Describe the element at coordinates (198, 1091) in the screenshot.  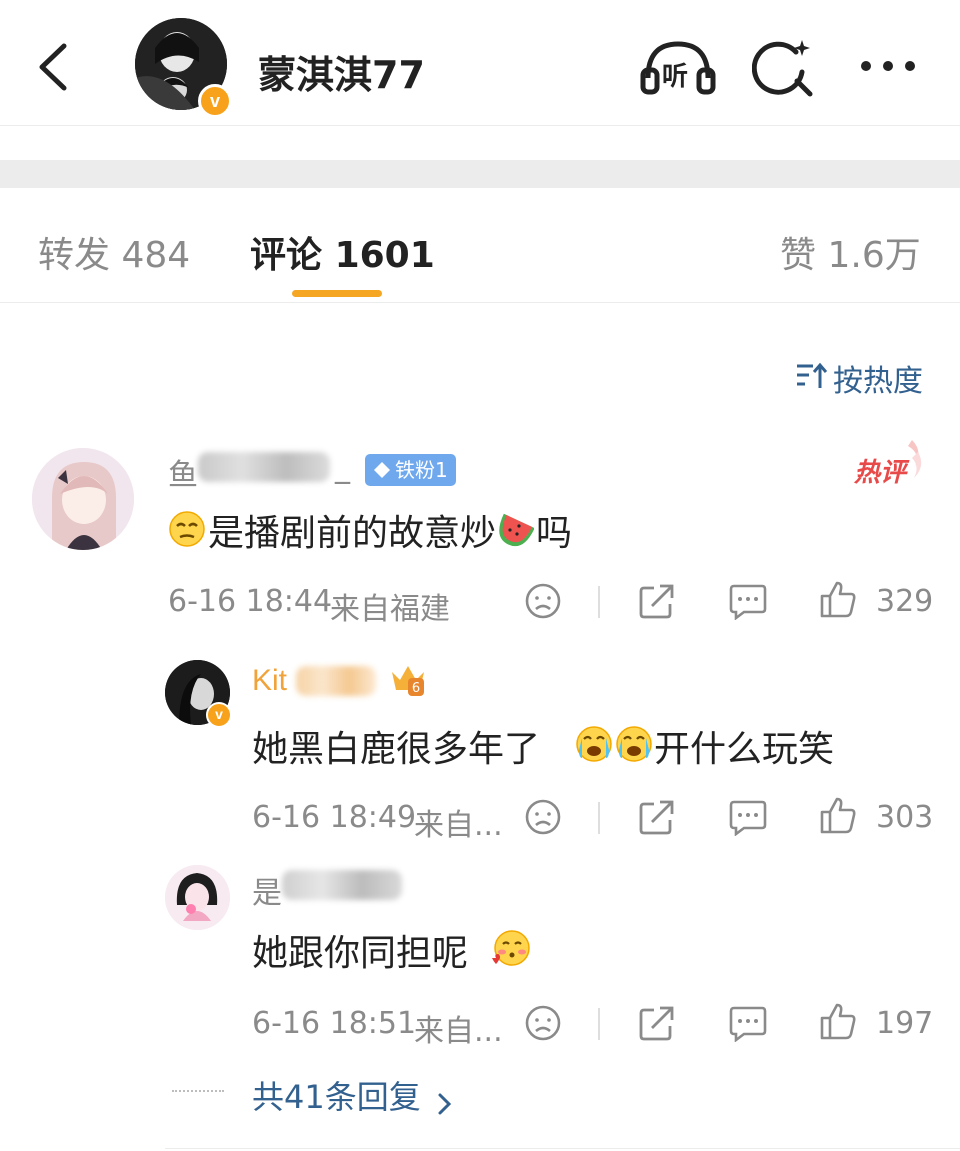
I see `more-replies-dots` at that location.